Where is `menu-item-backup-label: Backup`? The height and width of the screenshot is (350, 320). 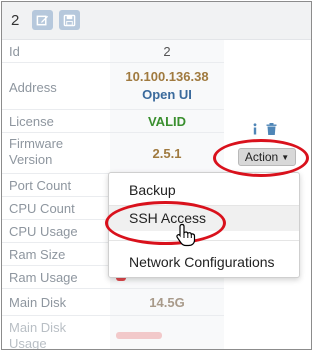 menu-item-backup-label: Backup is located at coordinates (152, 190).